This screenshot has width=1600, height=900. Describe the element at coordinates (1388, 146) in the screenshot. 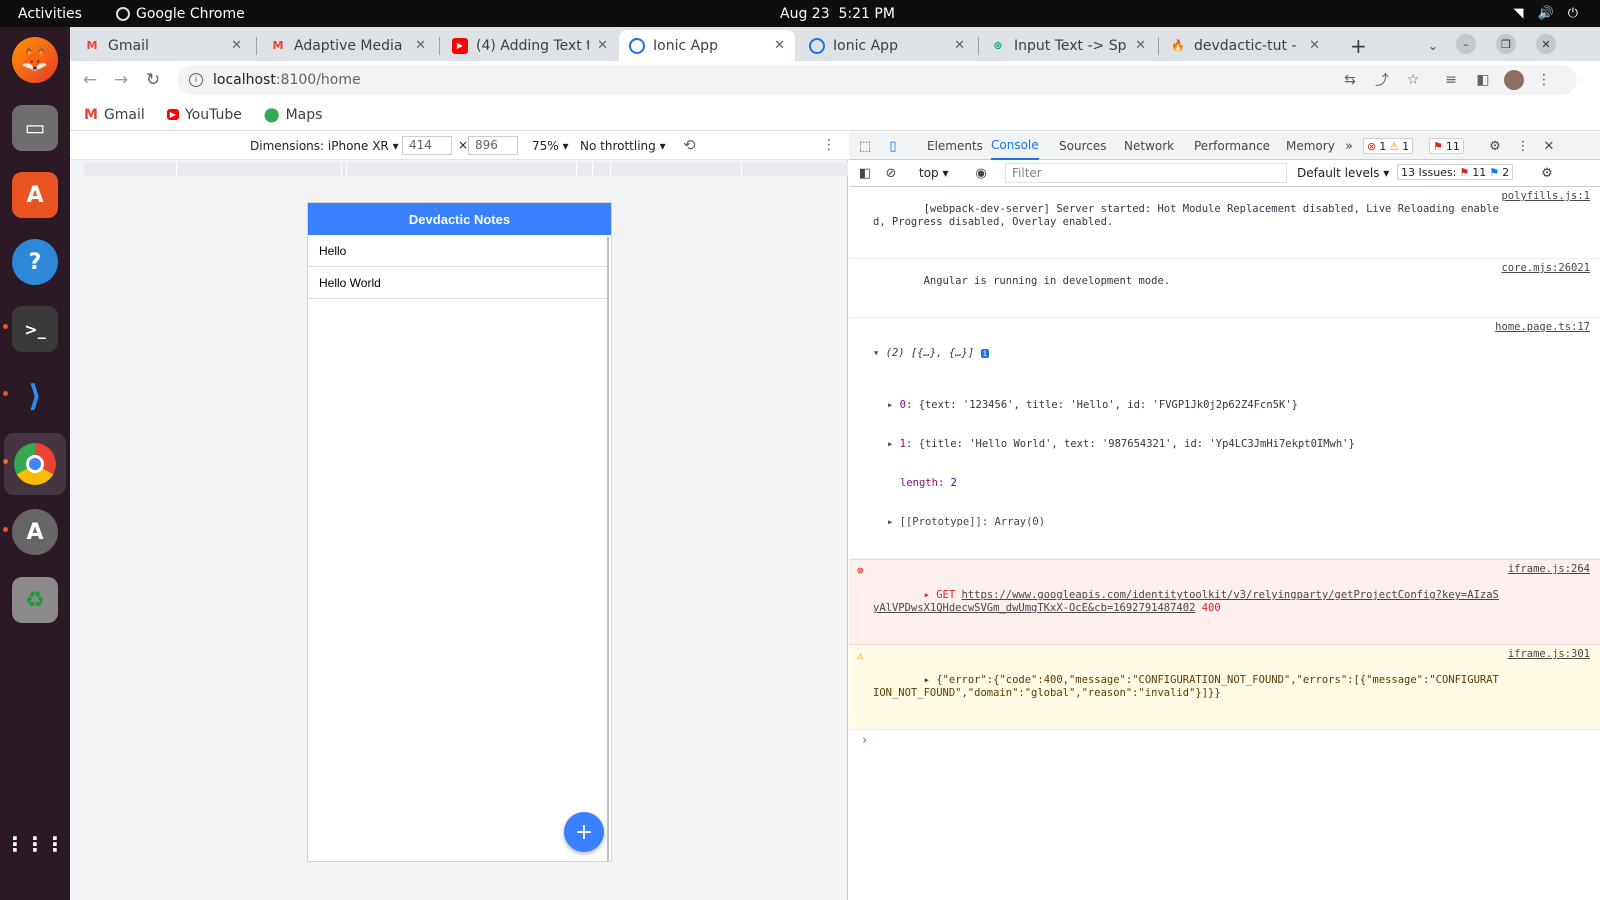

I see `error-warning-counter: ⊗ 1 ⚠ 1` at that location.